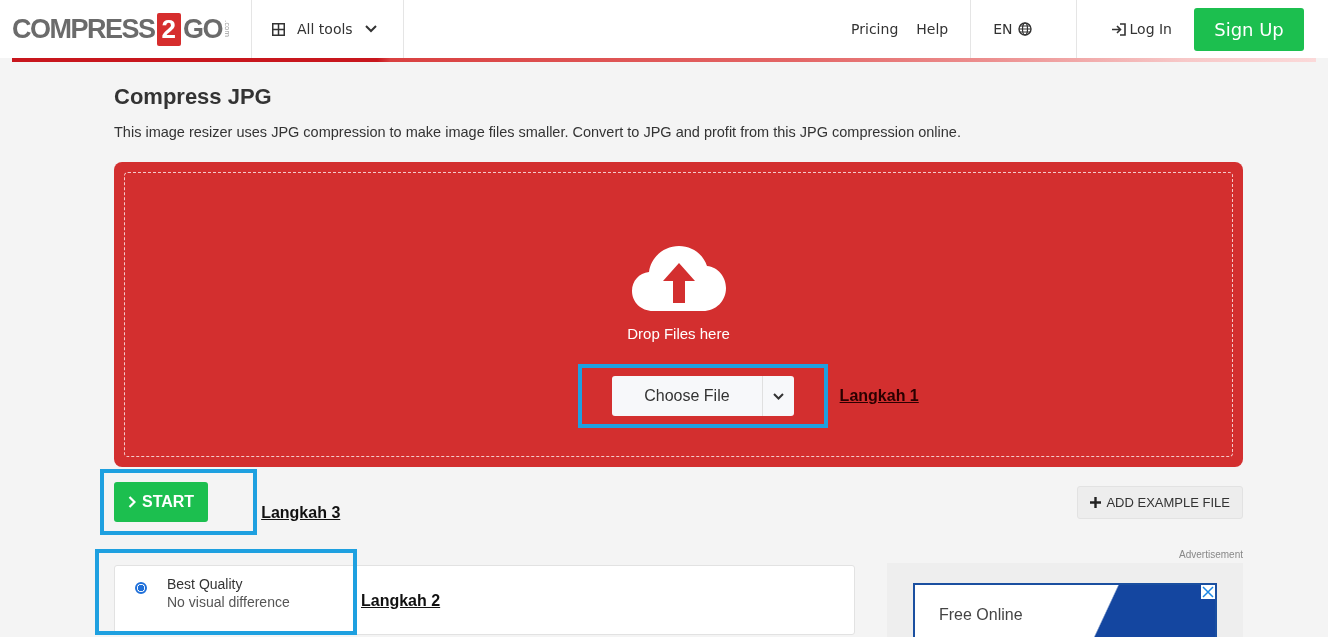  I want to click on step-annotation: Langkah 1, so click(879, 396).